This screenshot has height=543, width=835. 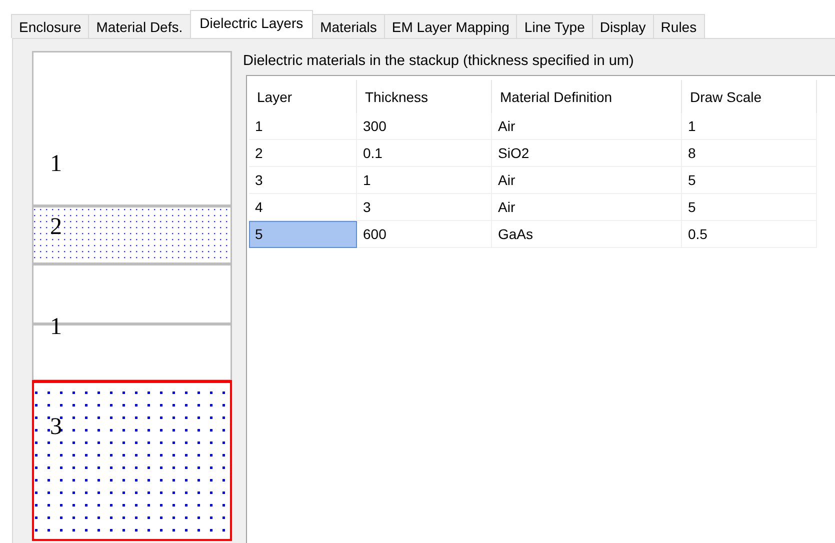 I want to click on tab: Display, so click(x=623, y=26).